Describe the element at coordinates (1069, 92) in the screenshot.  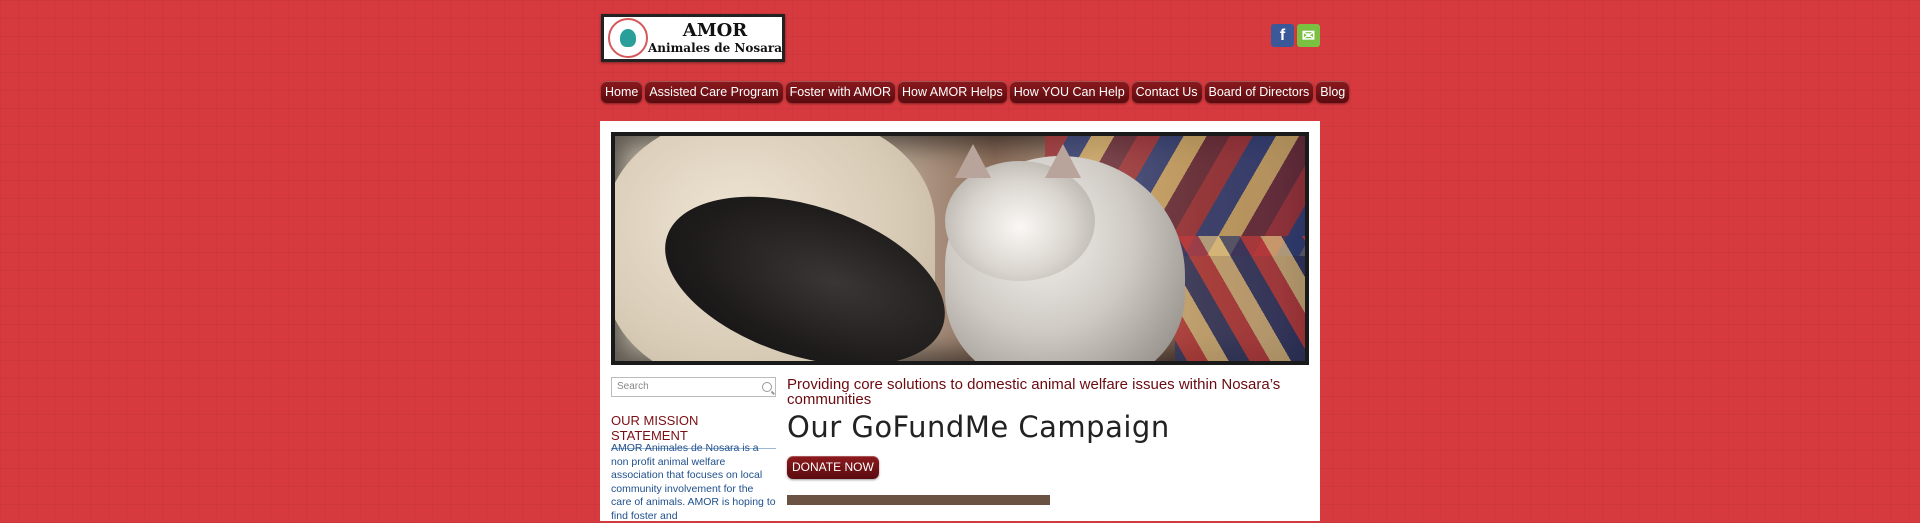
I see `nav-item-how-you-can-help: How YOU Can Help` at that location.